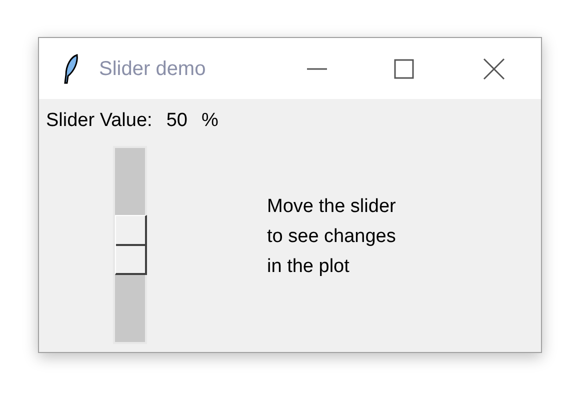 This screenshot has width=580, height=412. What do you see at coordinates (331, 237) in the screenshot?
I see `instruction-text: Move the slider to see changes in the plot` at bounding box center [331, 237].